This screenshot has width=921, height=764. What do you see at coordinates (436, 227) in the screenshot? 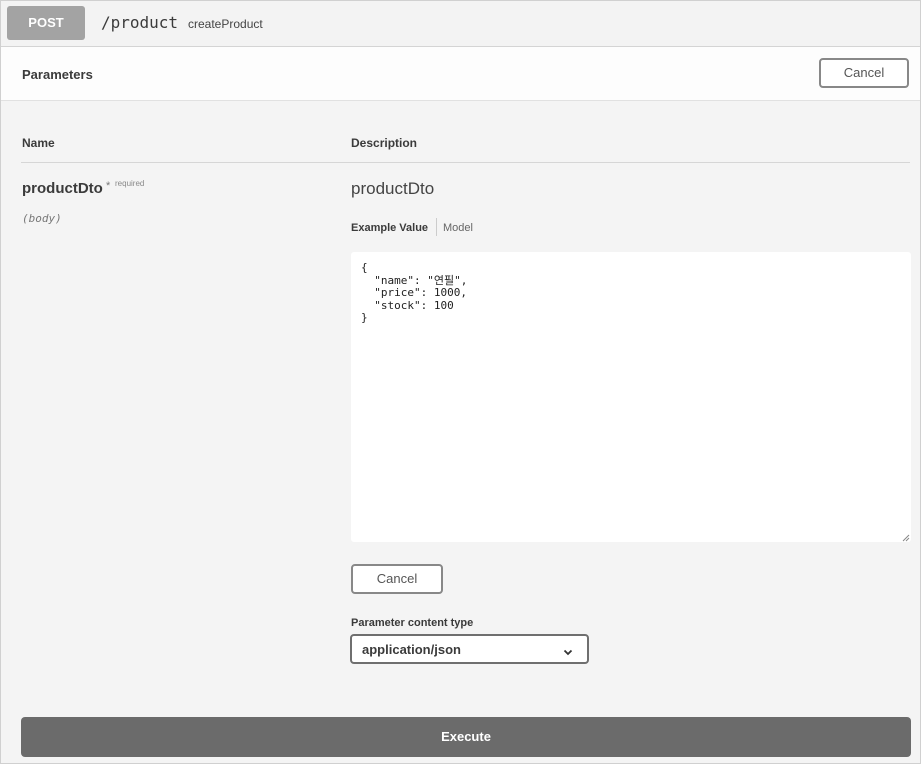
I see `tab-divider` at bounding box center [436, 227].